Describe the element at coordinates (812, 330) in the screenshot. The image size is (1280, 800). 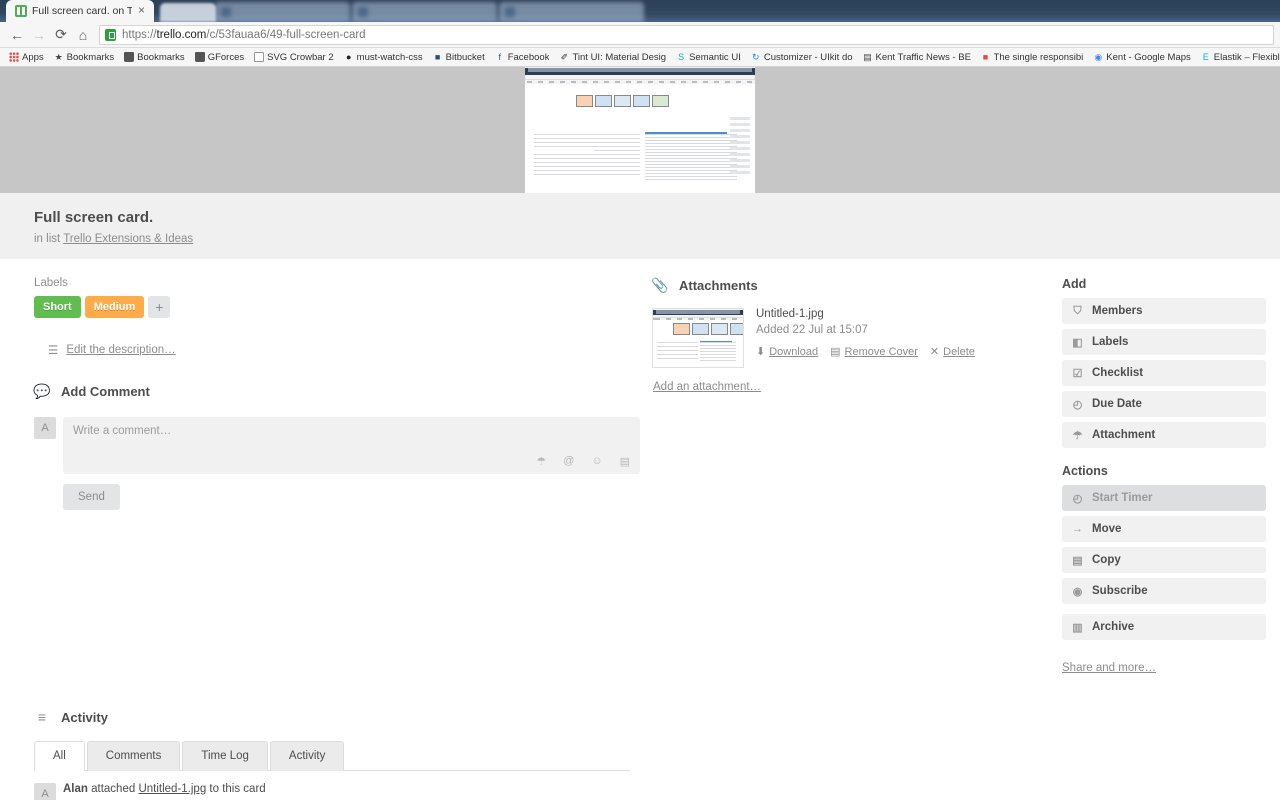
I see `attachment-added-date: Added 22 Jul at 15:07` at that location.